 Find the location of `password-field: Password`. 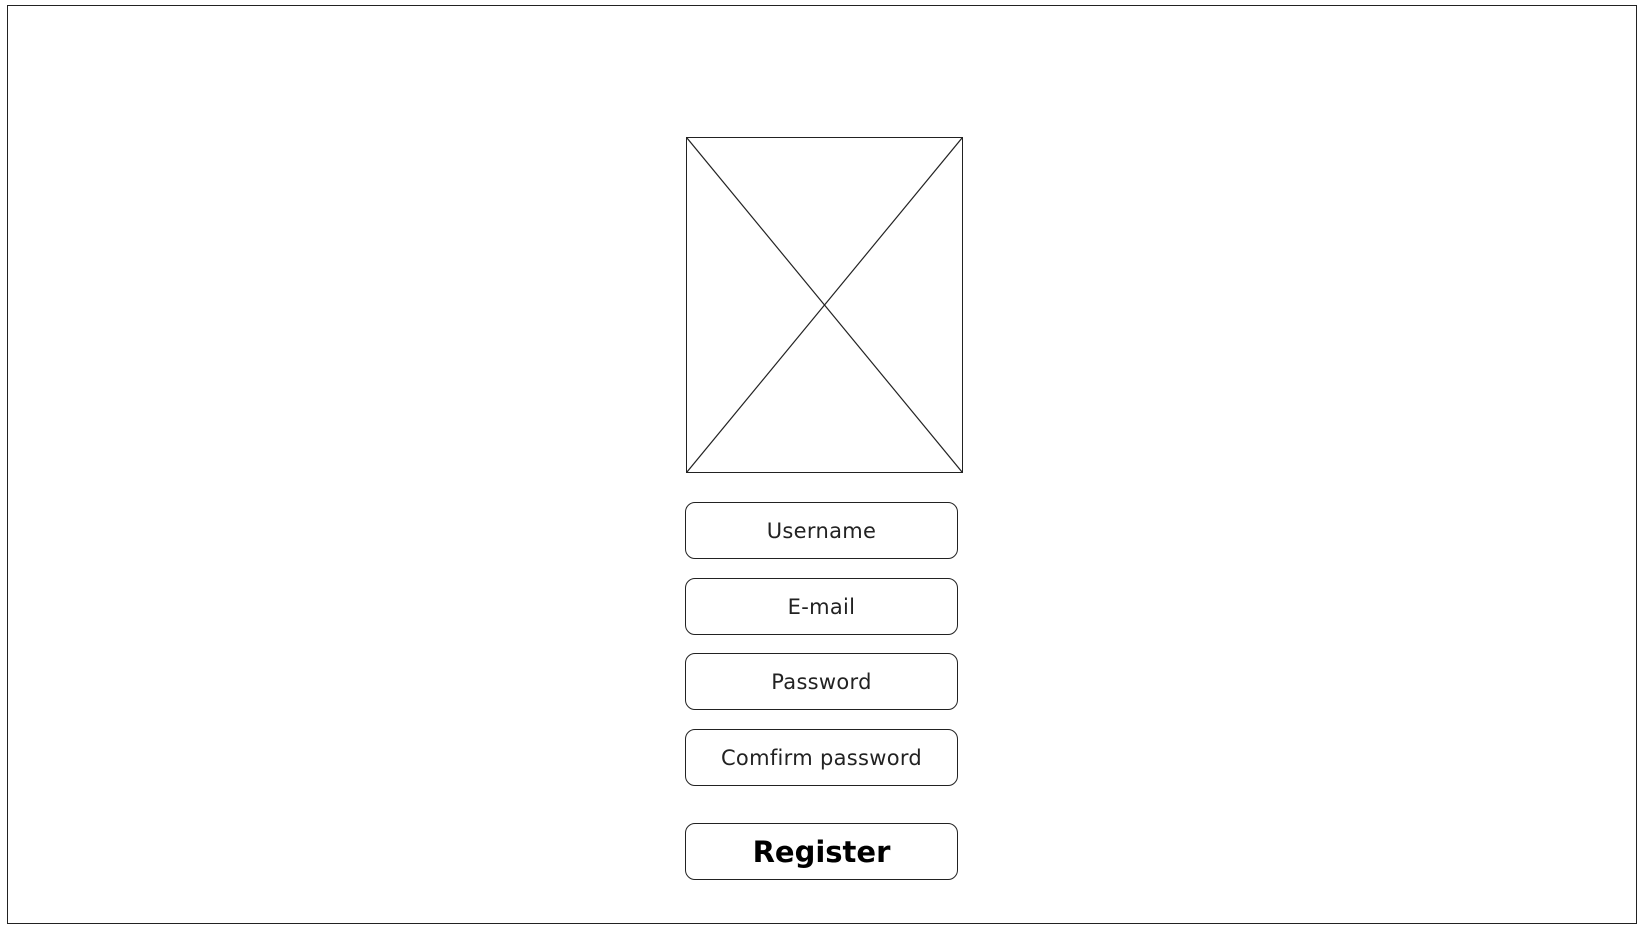

password-field: Password is located at coordinates (821, 681).